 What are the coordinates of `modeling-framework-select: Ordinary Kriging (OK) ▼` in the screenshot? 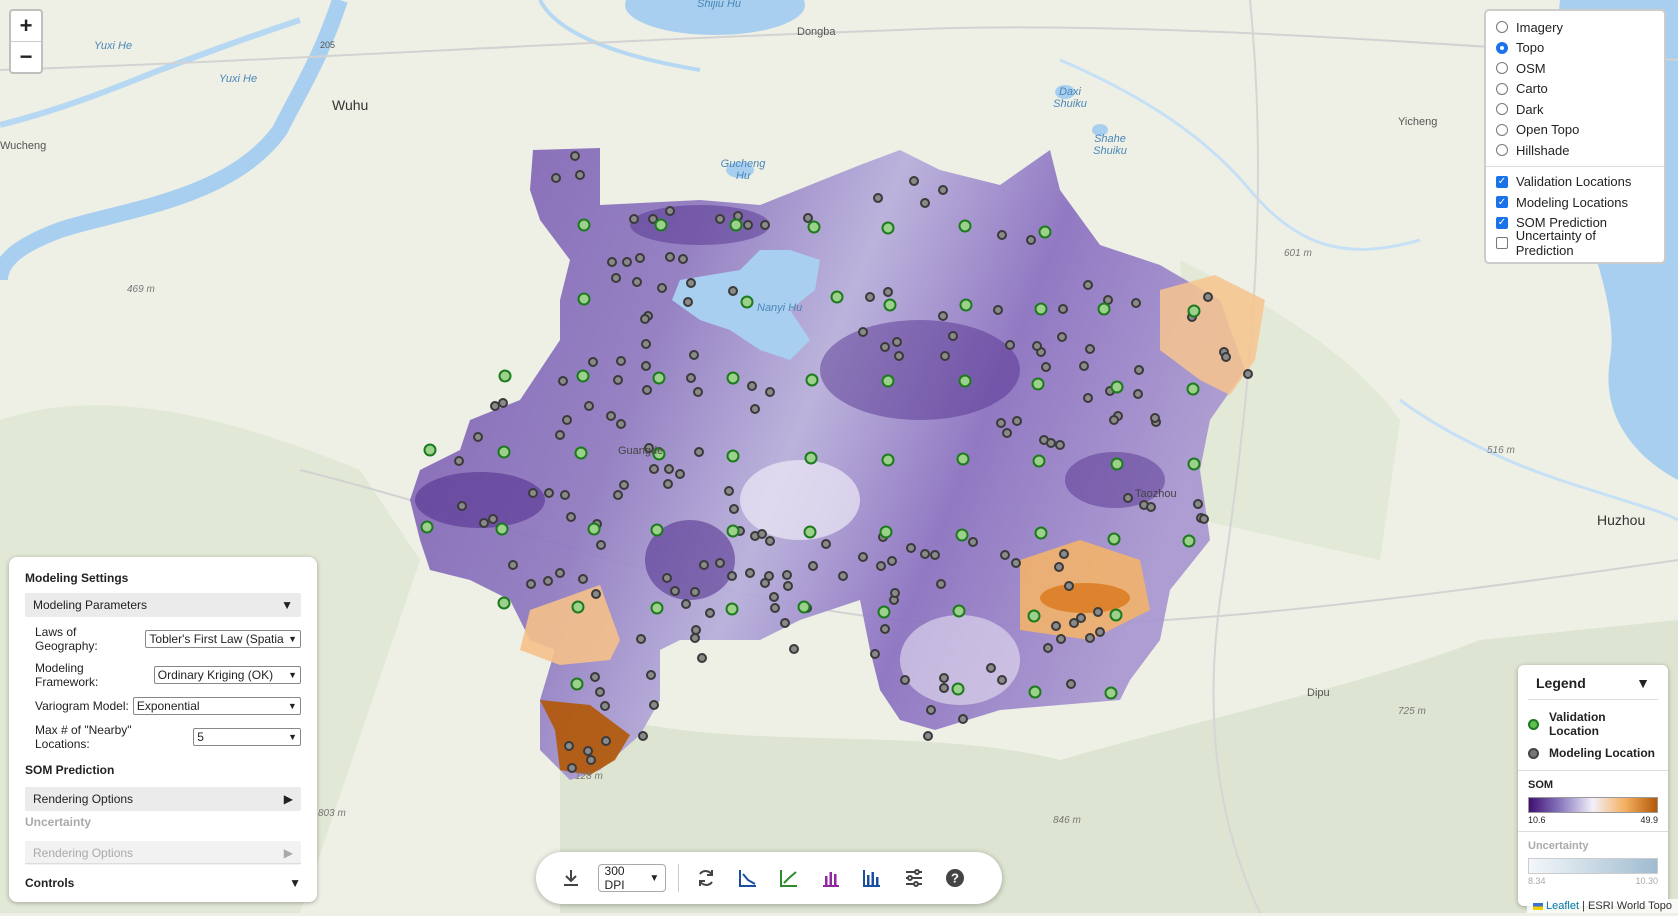 It's located at (227, 675).